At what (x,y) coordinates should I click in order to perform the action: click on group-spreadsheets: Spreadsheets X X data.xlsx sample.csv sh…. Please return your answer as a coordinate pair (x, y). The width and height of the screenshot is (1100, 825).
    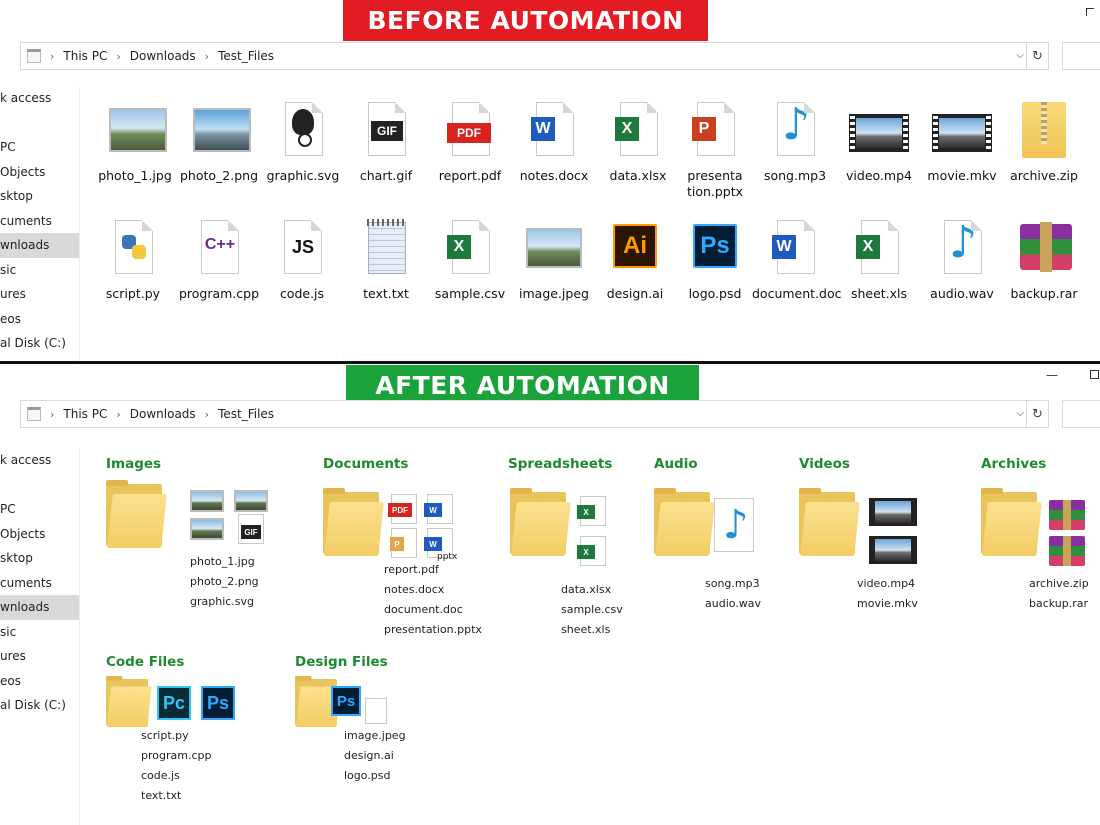
    Looking at the image, I should click on (565, 546).